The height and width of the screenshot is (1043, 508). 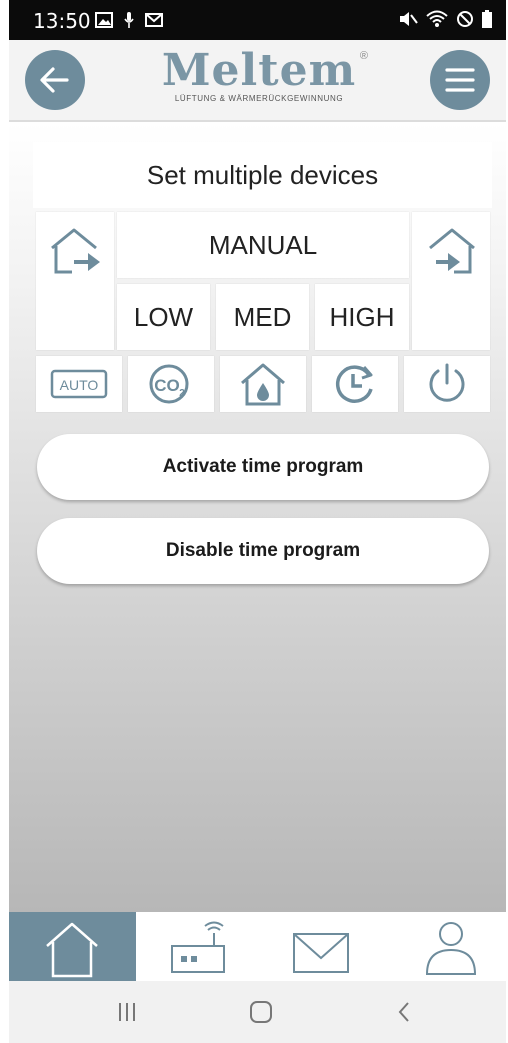 What do you see at coordinates (465, 19) in the screenshot?
I see `dnd-icon` at bounding box center [465, 19].